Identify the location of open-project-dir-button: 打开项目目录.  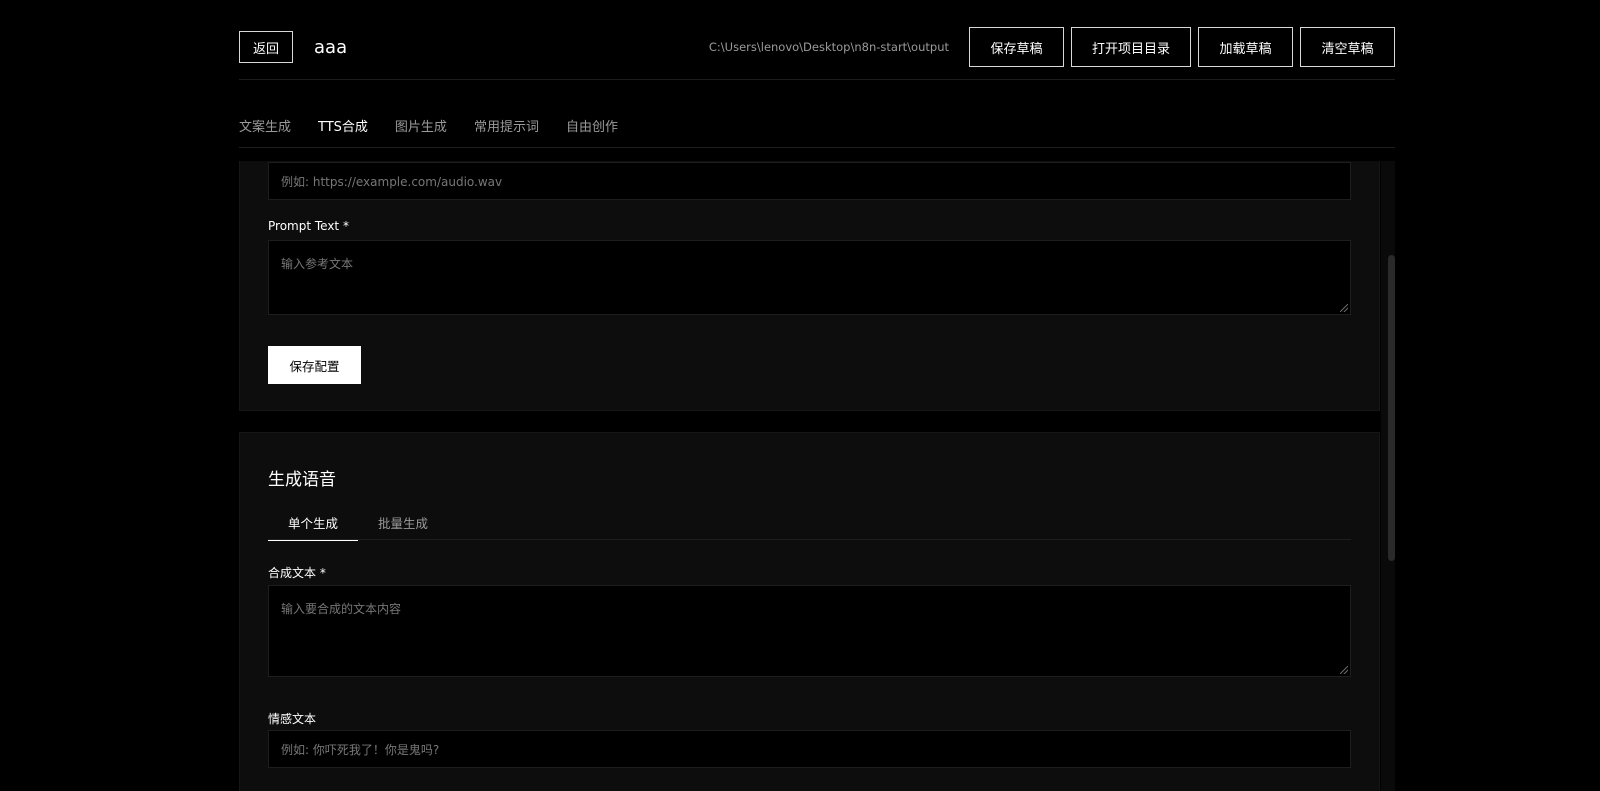
(1131, 47).